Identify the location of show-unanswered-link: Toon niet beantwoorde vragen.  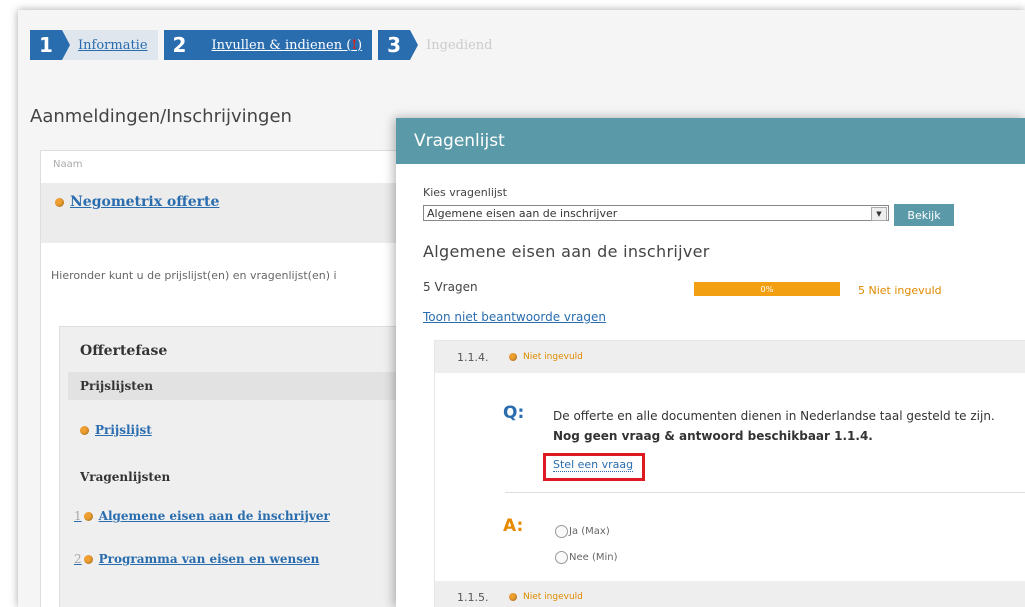
(514, 317).